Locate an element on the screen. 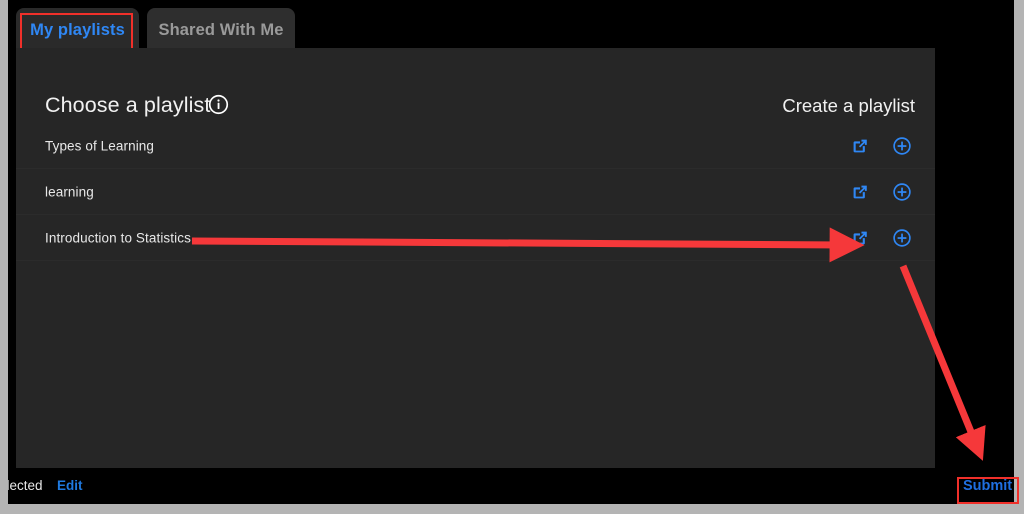  panel-header: Choose a playlist Create a playlist is located at coordinates (475, 82).